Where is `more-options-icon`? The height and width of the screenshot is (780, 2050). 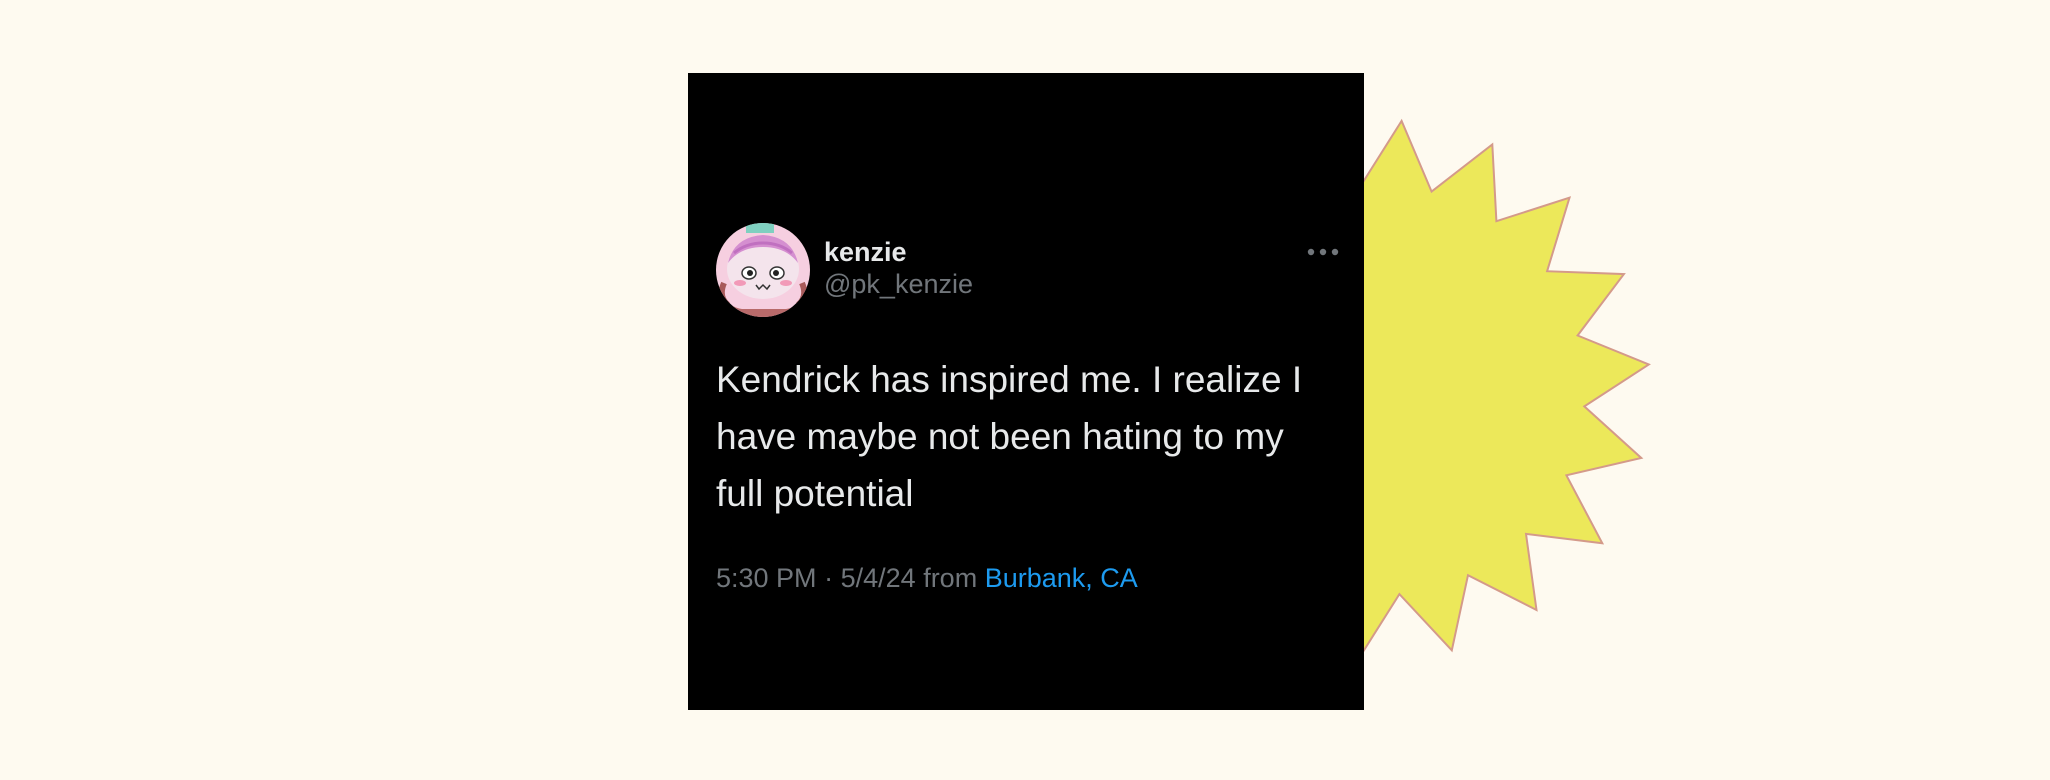
more-options-icon is located at coordinates (1323, 252).